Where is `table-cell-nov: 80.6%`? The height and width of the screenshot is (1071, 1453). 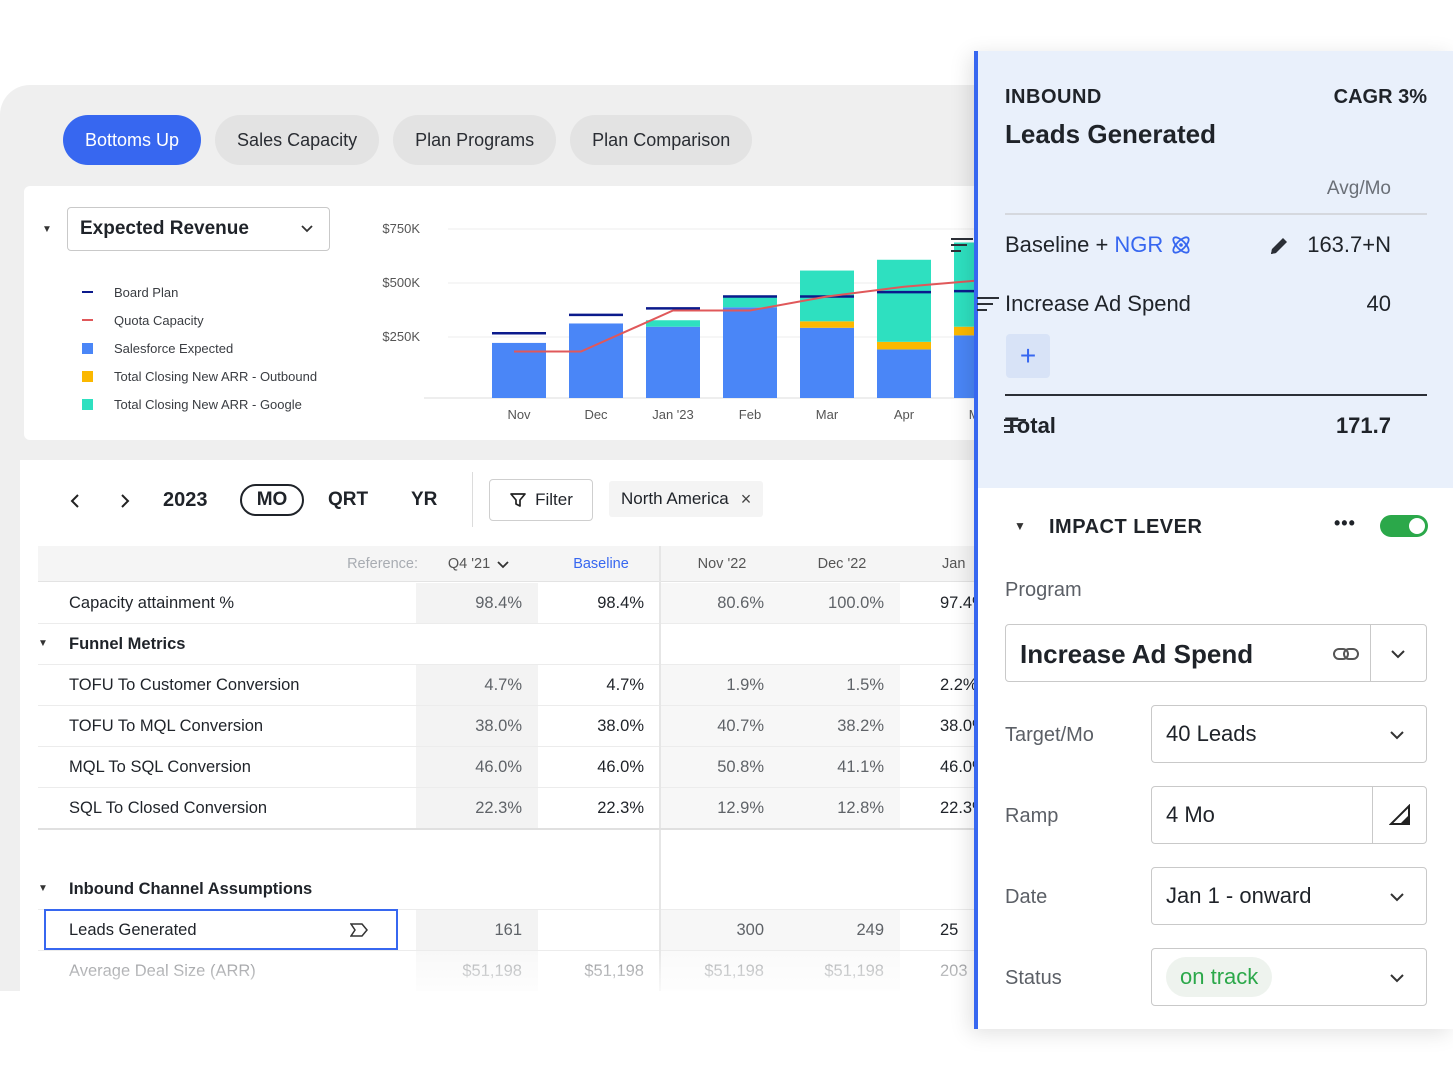 table-cell-nov: 80.6% is located at coordinates (720, 603).